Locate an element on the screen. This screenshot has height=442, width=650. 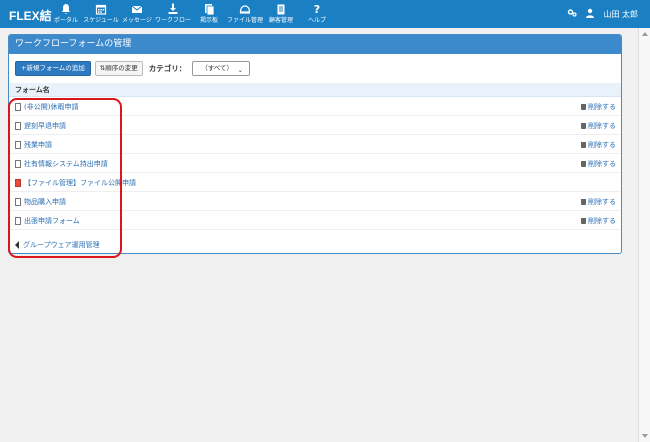
category-select-value: （すべて） is located at coordinates (217, 67).